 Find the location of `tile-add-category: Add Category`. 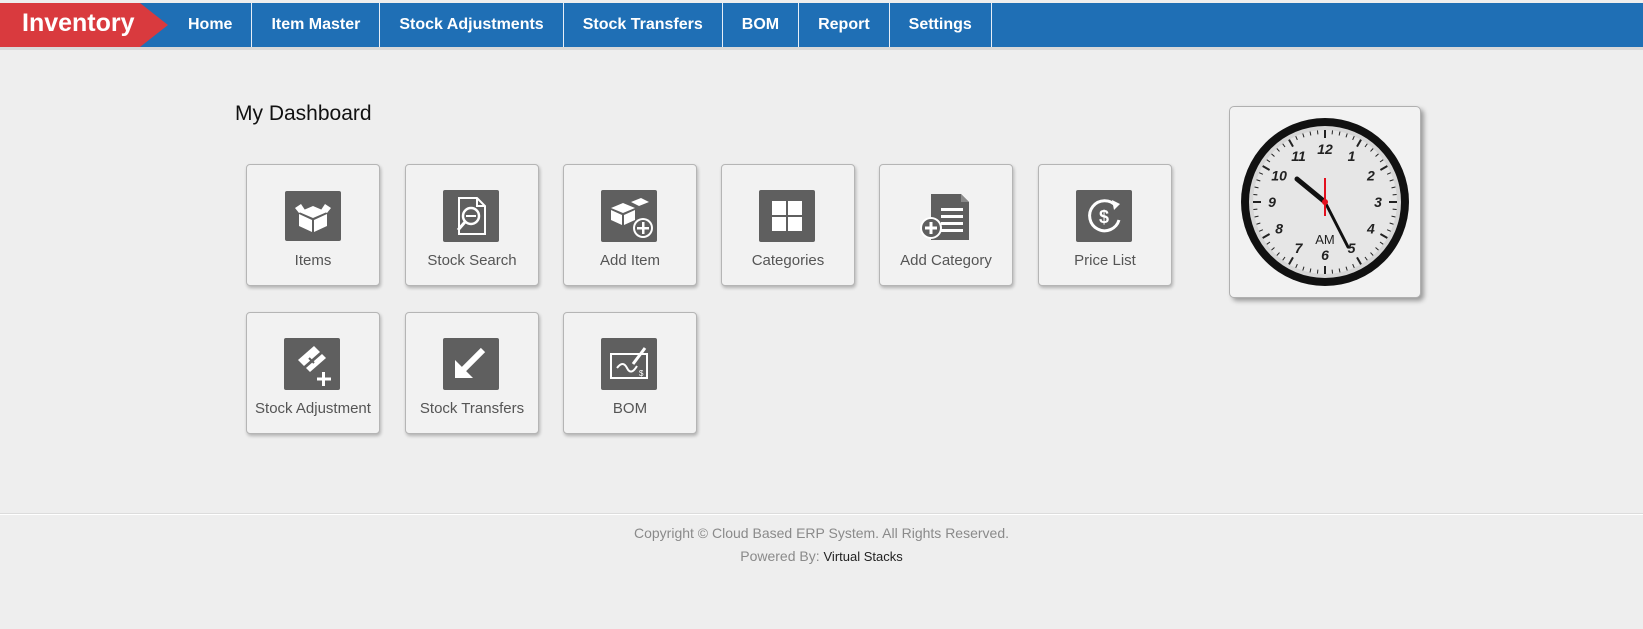

tile-add-category: Add Category is located at coordinates (946, 225).